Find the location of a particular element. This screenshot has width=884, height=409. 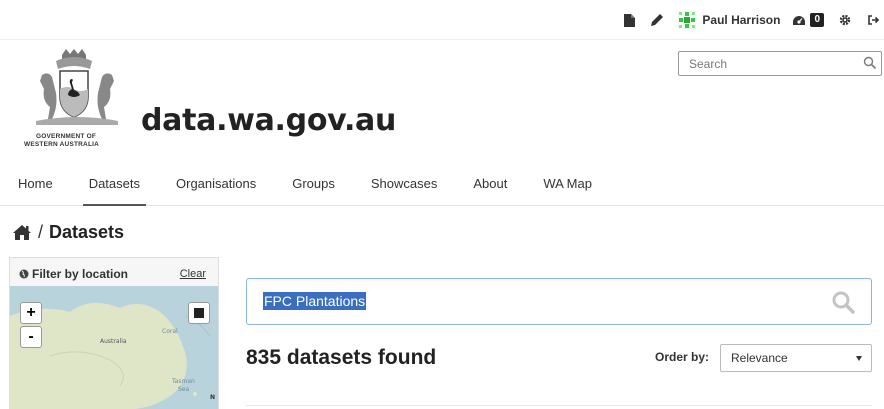

user-name-link: Paul Harrison is located at coordinates (741, 20).